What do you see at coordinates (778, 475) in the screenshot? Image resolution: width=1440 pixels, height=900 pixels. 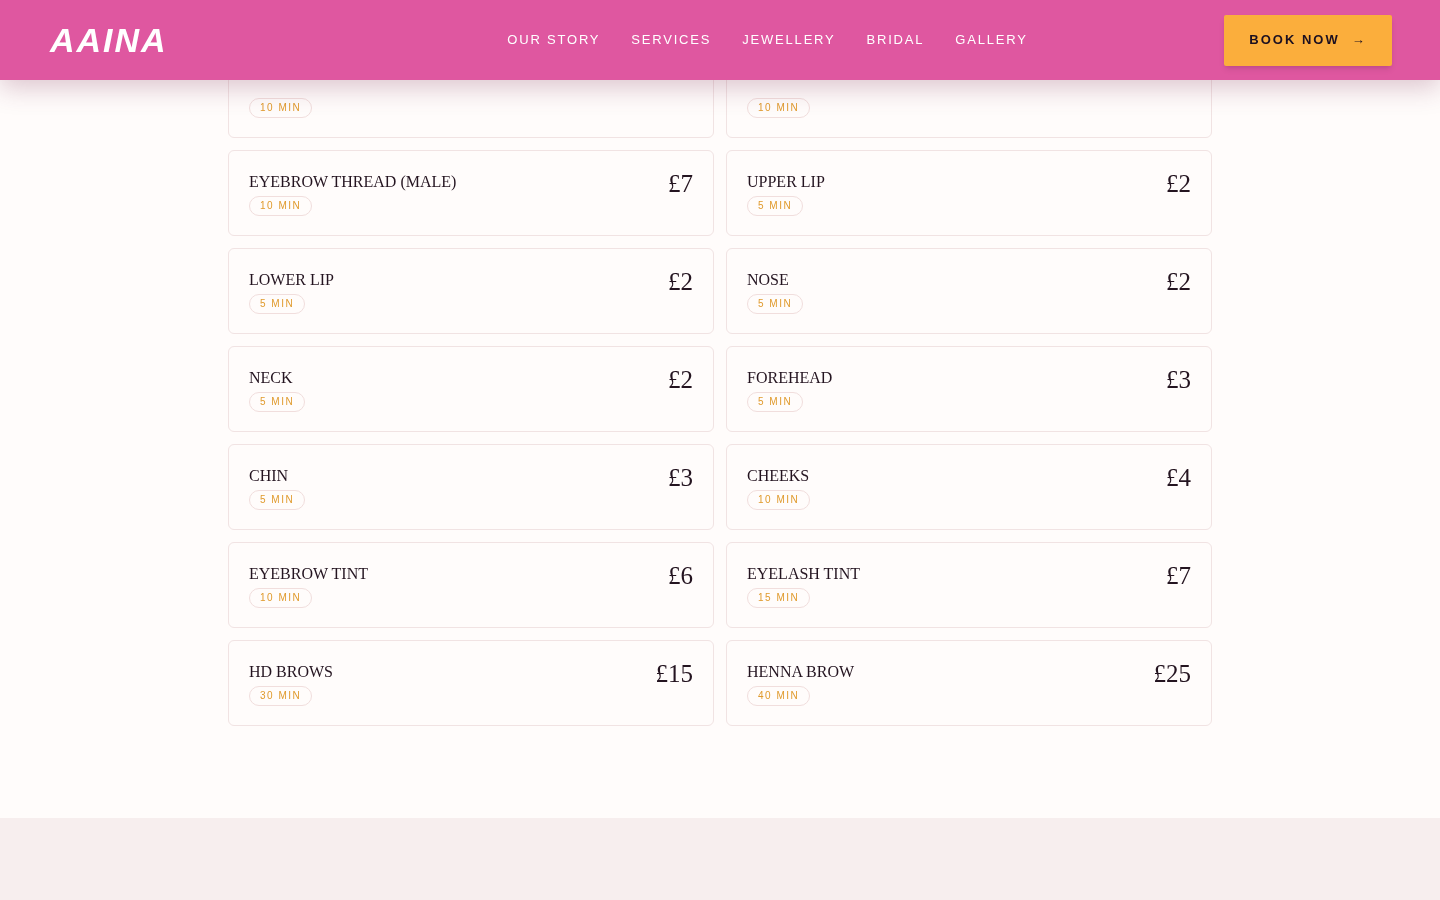 I see `service-name: CHEEKS` at bounding box center [778, 475].